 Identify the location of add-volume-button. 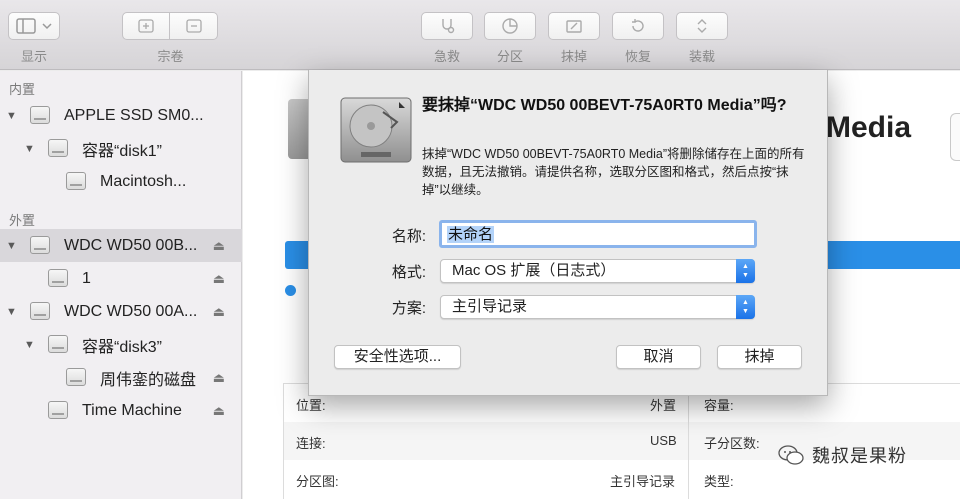
(146, 26).